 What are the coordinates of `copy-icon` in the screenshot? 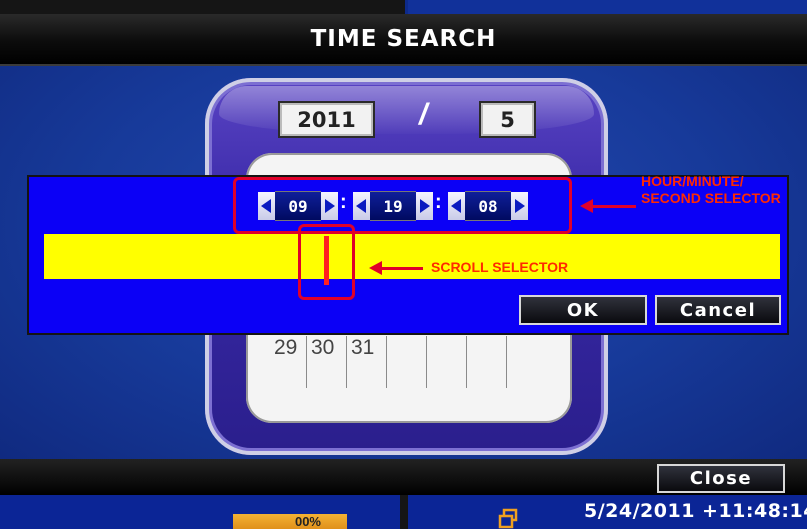 It's located at (508, 518).